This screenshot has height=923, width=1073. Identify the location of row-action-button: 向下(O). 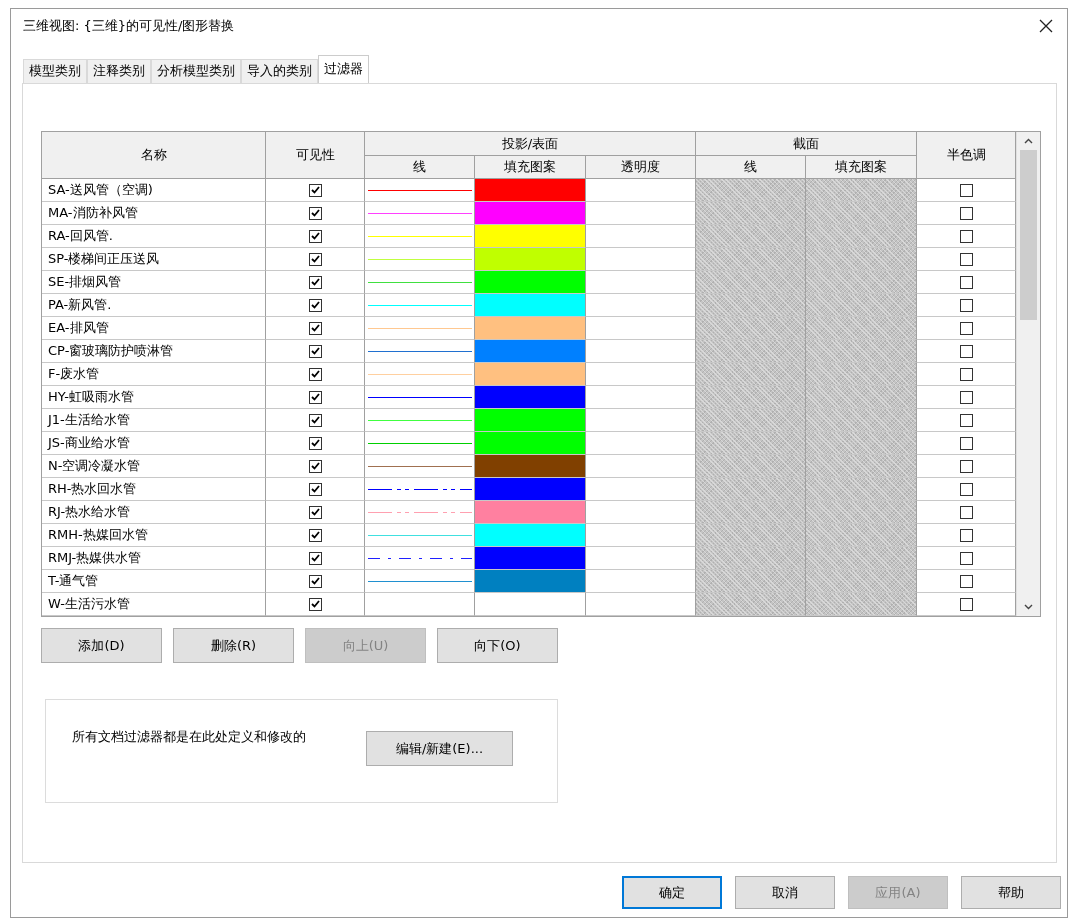
(497, 645).